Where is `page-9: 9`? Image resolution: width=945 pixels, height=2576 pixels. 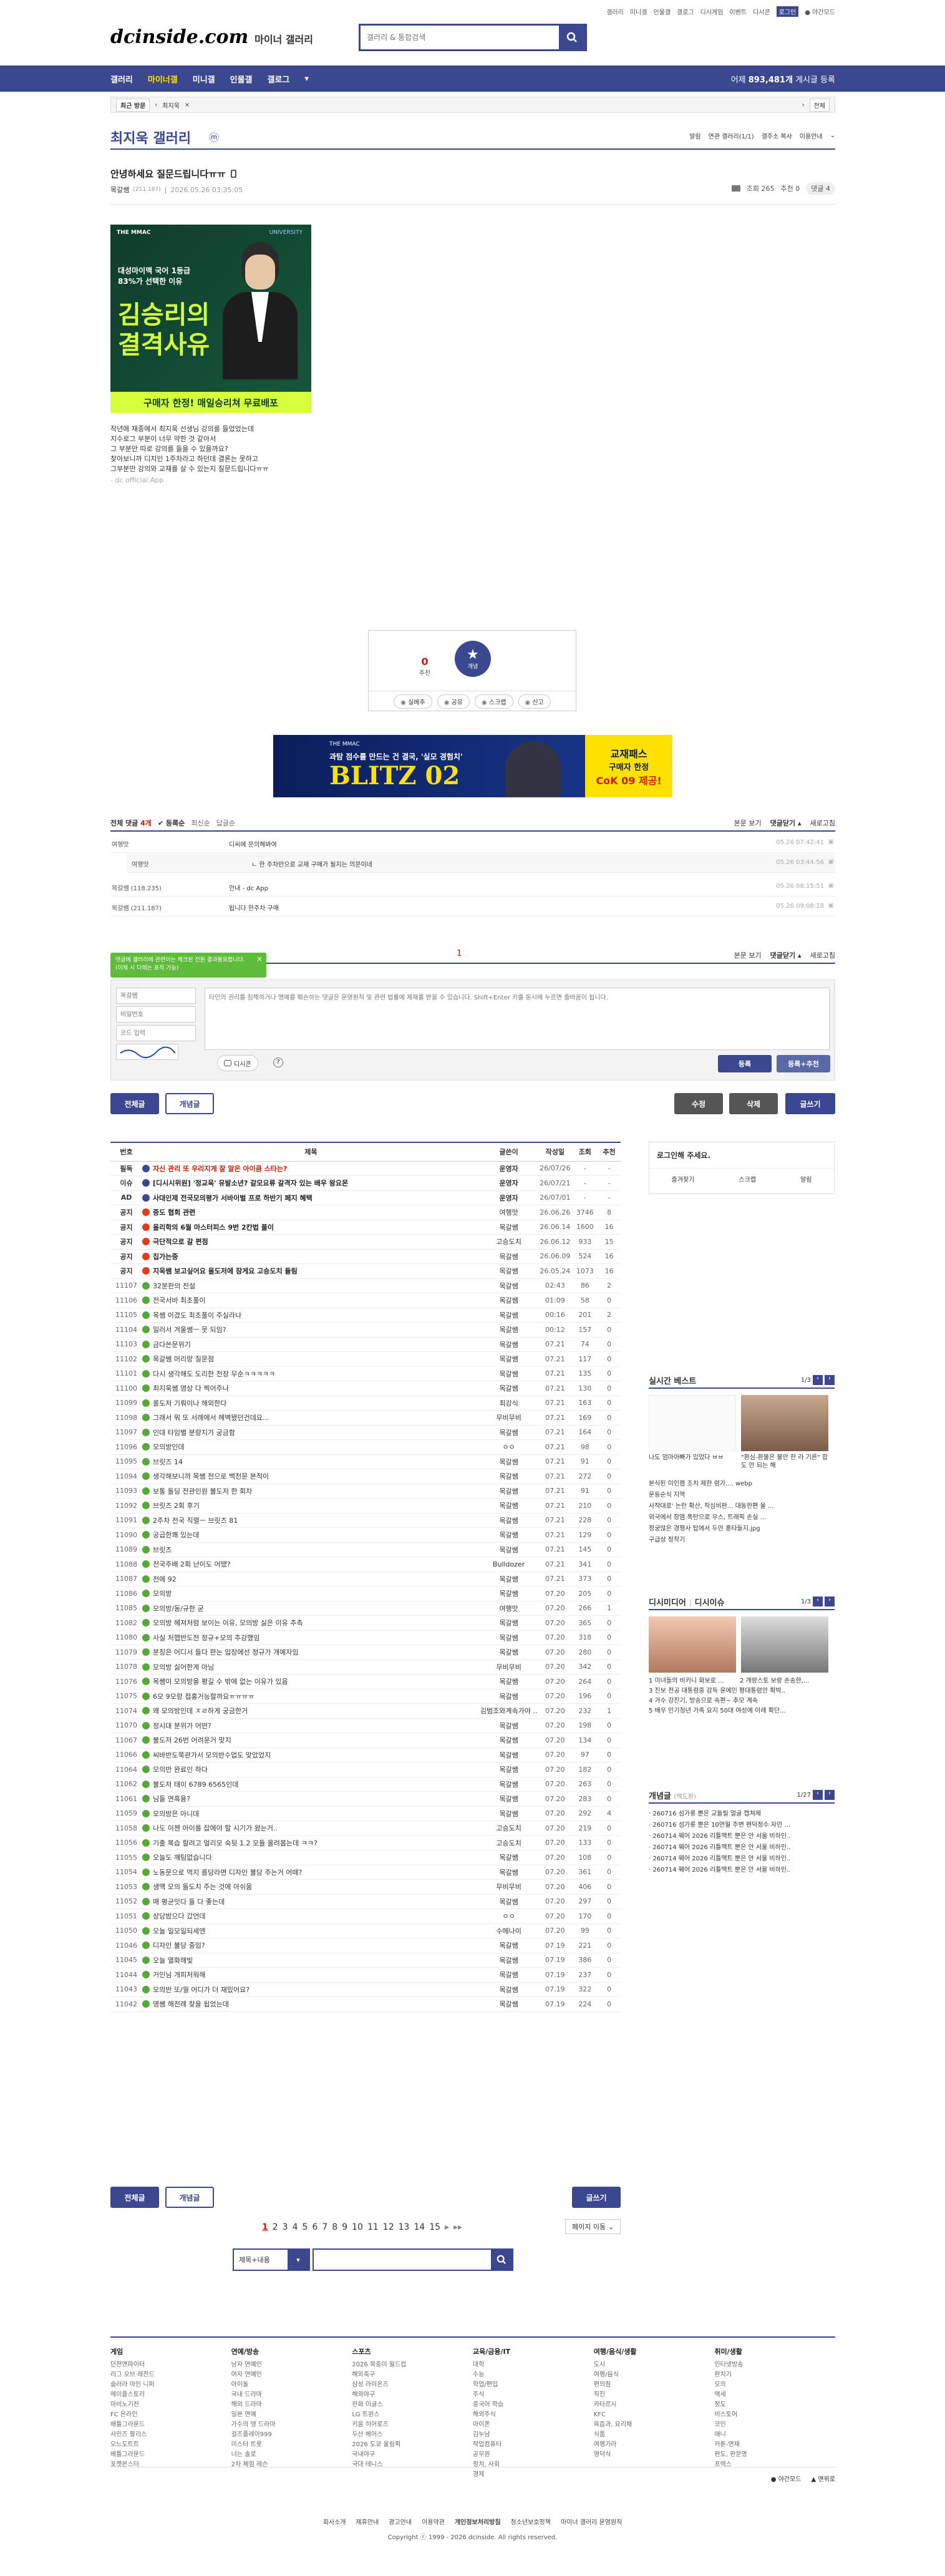
page-9: 9 is located at coordinates (345, 2227).